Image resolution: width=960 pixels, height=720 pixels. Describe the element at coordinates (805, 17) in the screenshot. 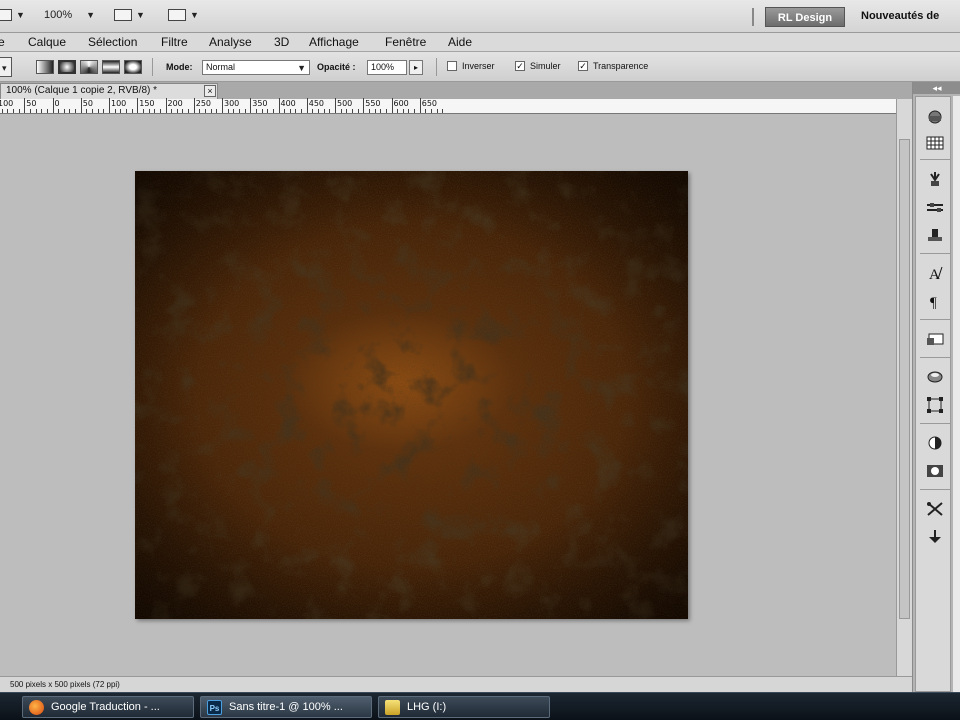

I see `workspace-rl-design-button: RL Design` at that location.